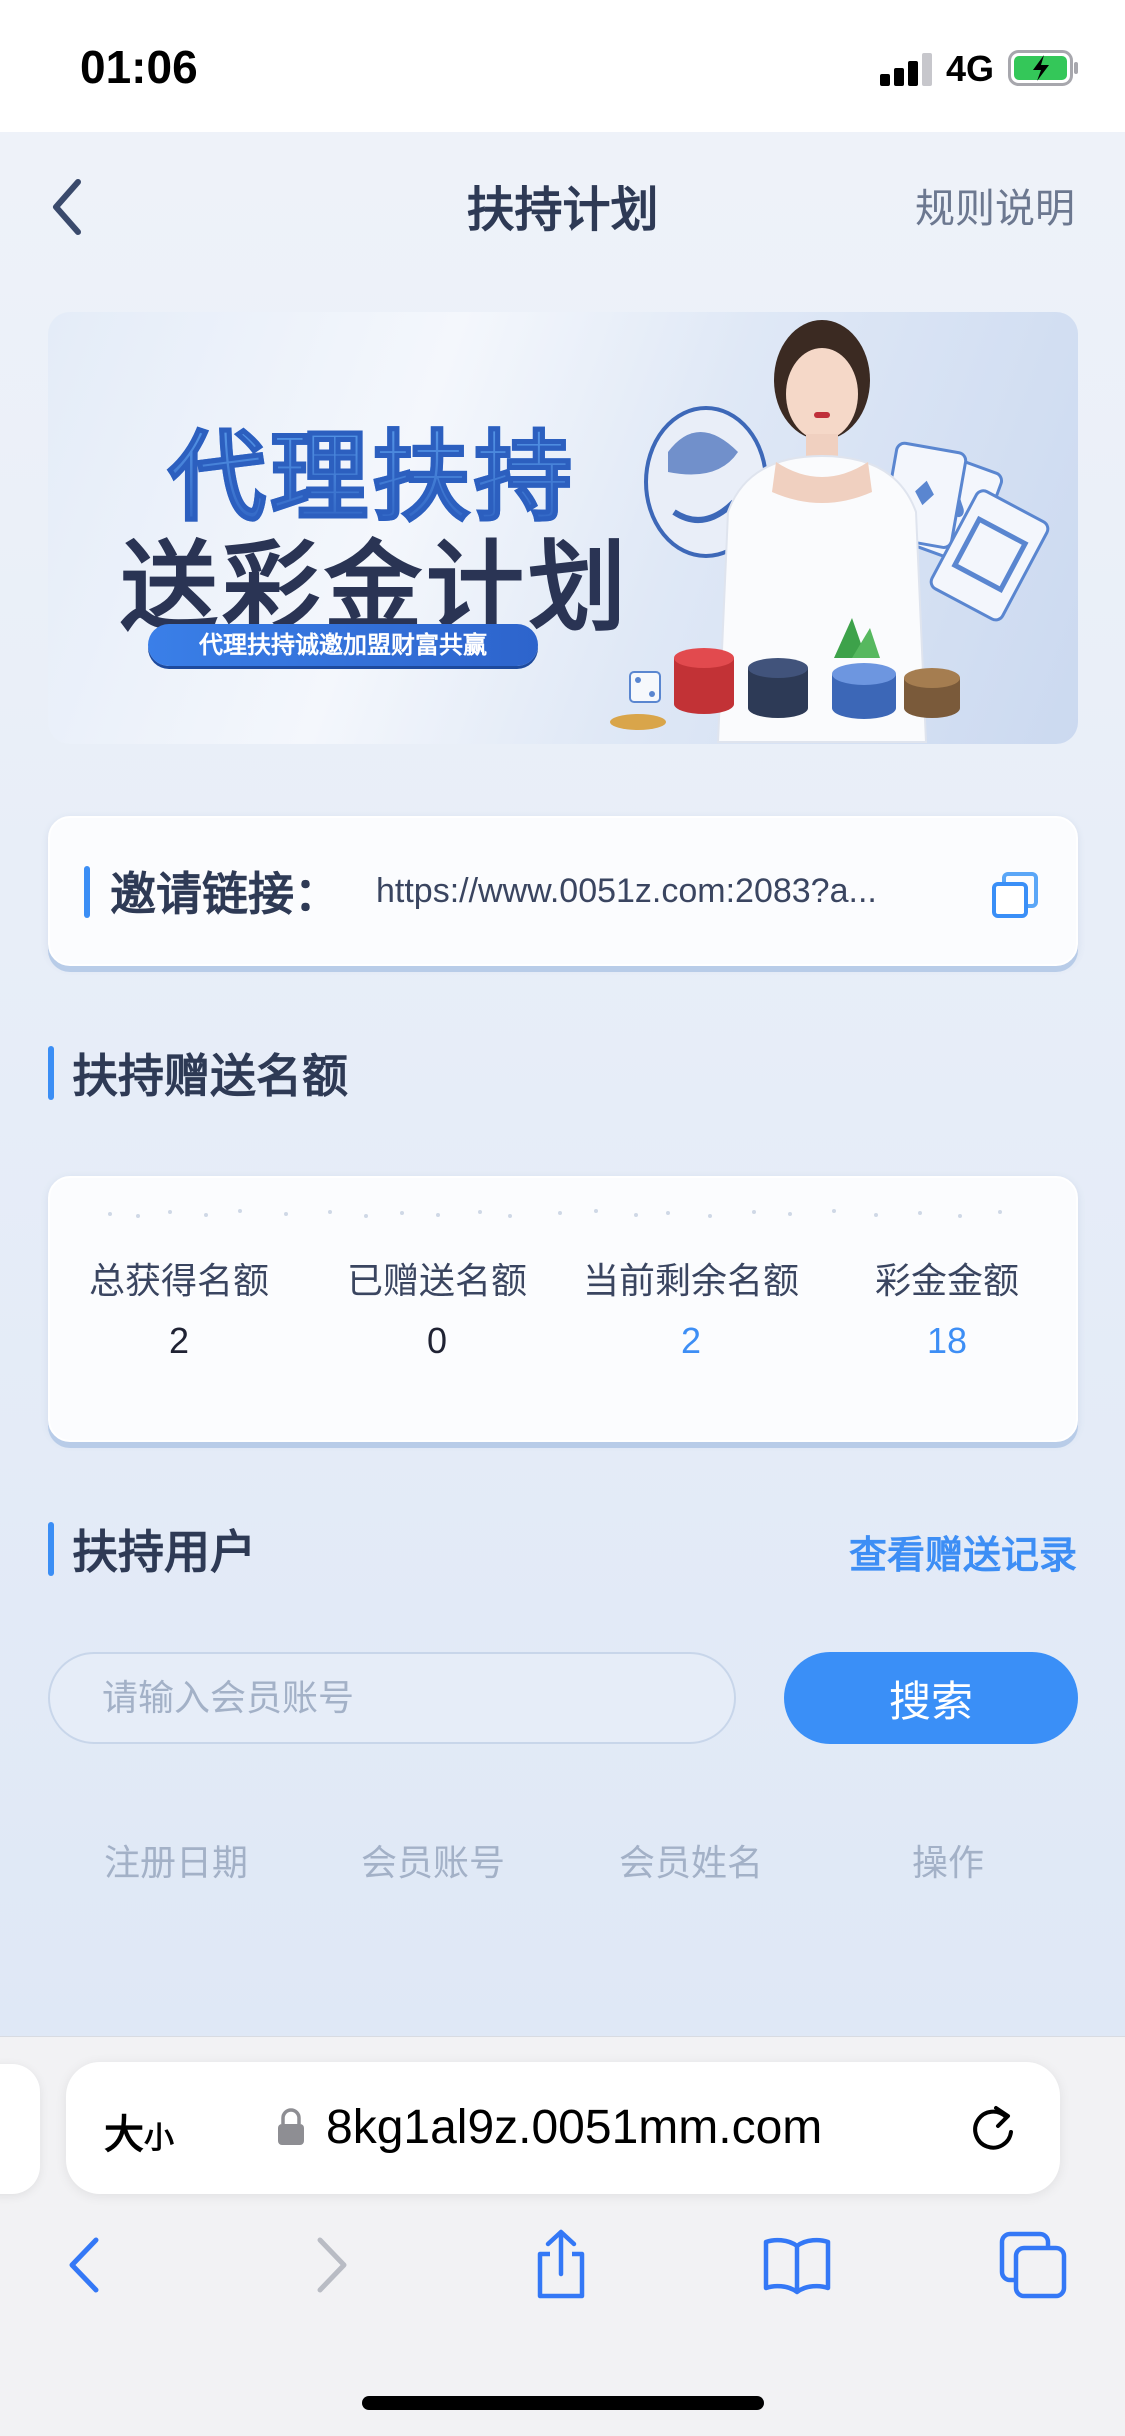 This screenshot has width=1125, height=2436. What do you see at coordinates (993, 2129) in the screenshot?
I see `reload-icon` at bounding box center [993, 2129].